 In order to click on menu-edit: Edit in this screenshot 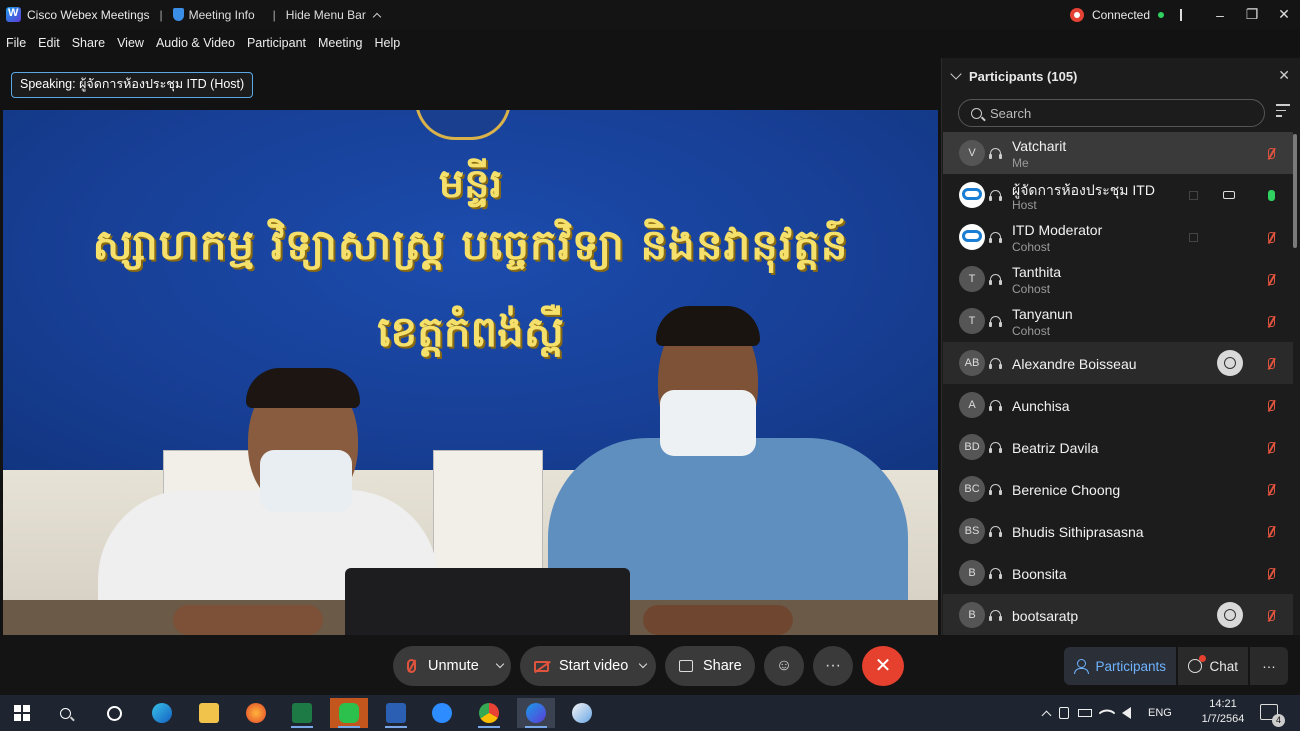, I will do `click(49, 43)`.